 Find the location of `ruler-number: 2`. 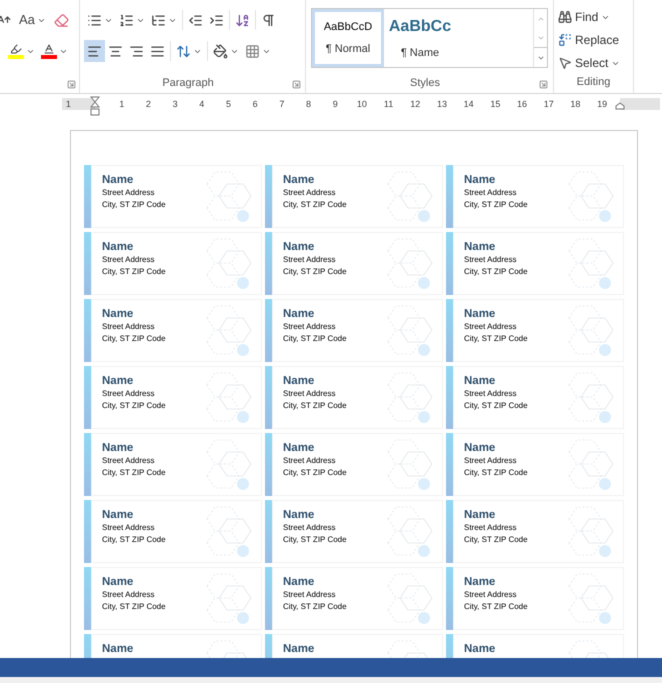

ruler-number: 2 is located at coordinates (148, 104).